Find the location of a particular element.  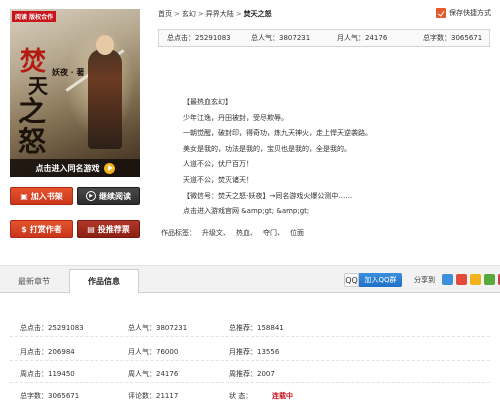

stat-total-words: 总字数：3065671 is located at coordinates (453, 38).